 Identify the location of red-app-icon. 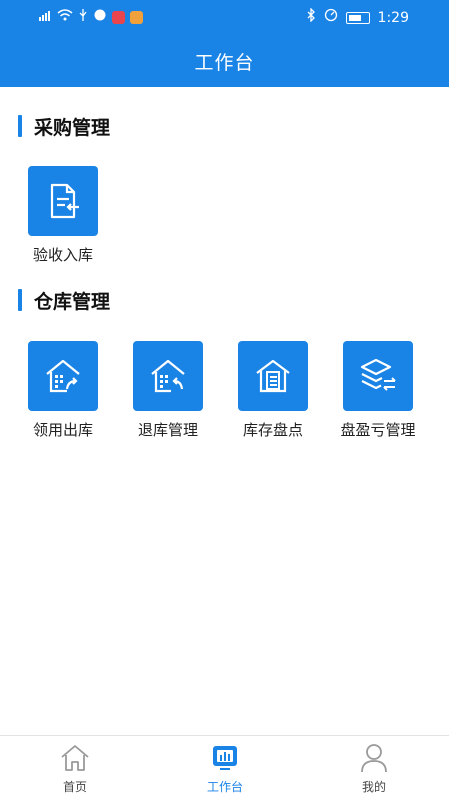
(118, 17).